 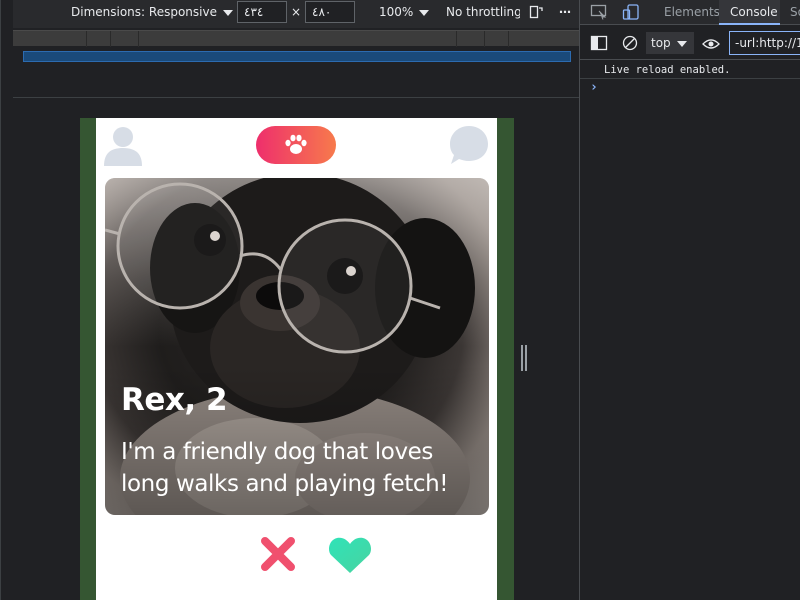 What do you see at coordinates (350, 555) in the screenshot?
I see `heart-icon` at bounding box center [350, 555].